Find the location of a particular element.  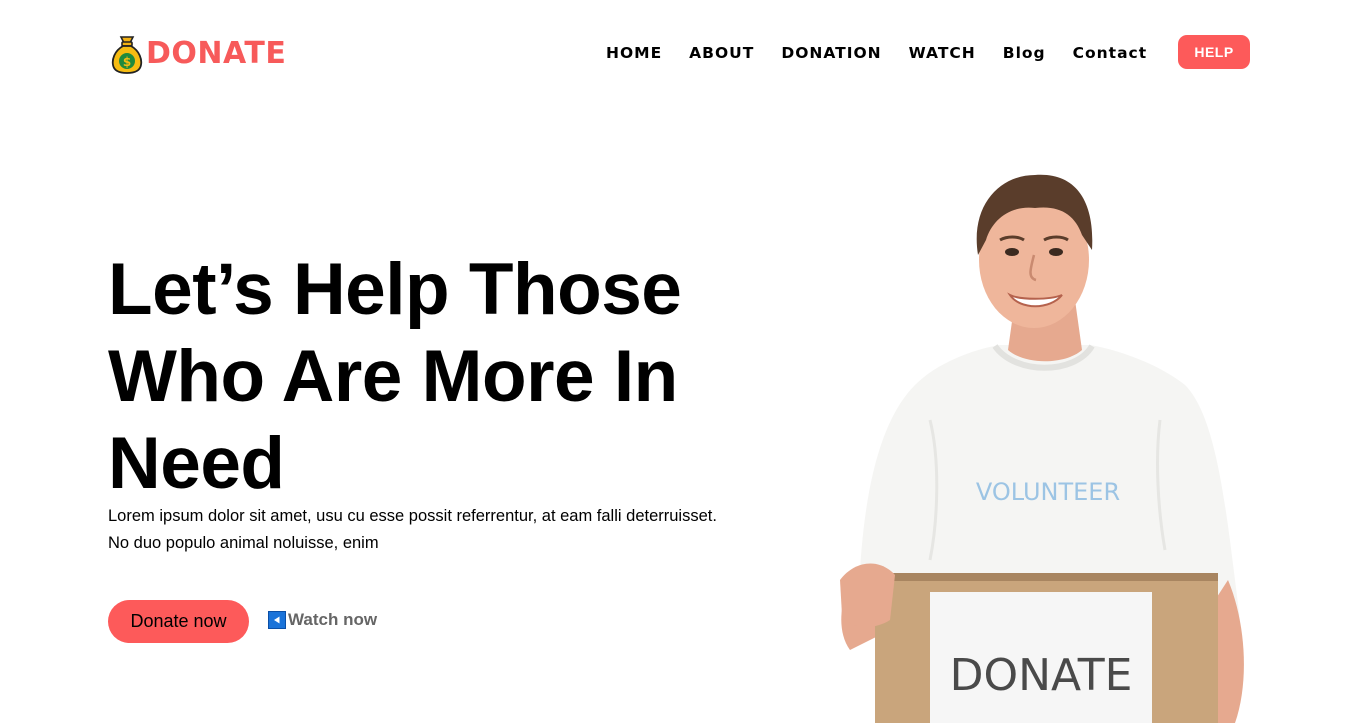

main-nav: HOME ABOUT DONATION WATCH Blog Contact is located at coordinates (890, 53).